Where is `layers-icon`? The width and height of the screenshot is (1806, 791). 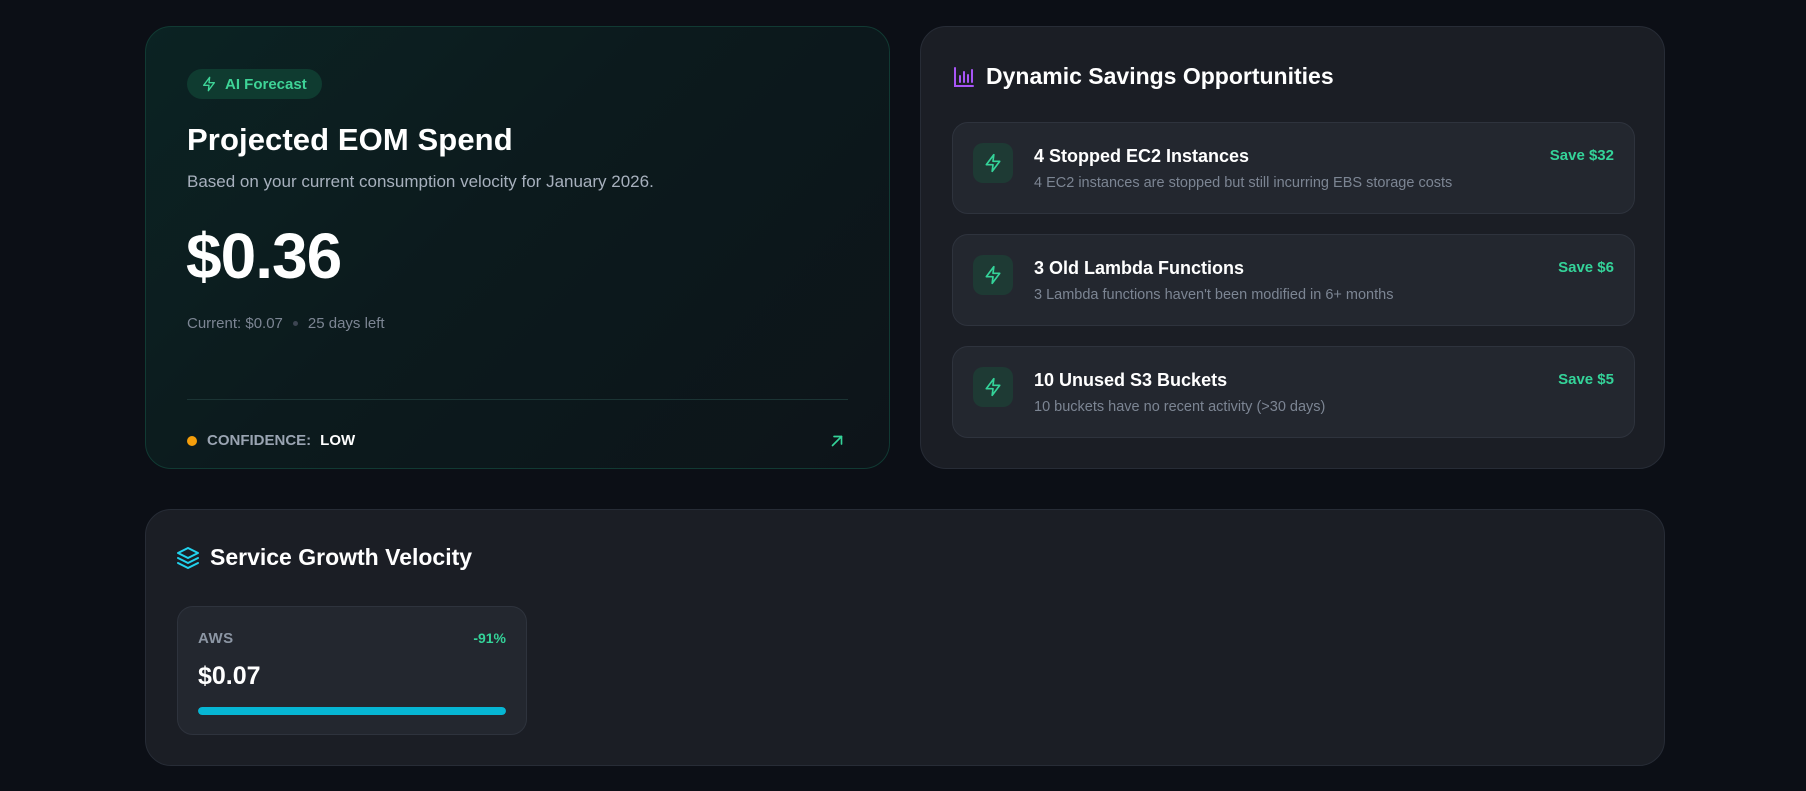
layers-icon is located at coordinates (188, 557).